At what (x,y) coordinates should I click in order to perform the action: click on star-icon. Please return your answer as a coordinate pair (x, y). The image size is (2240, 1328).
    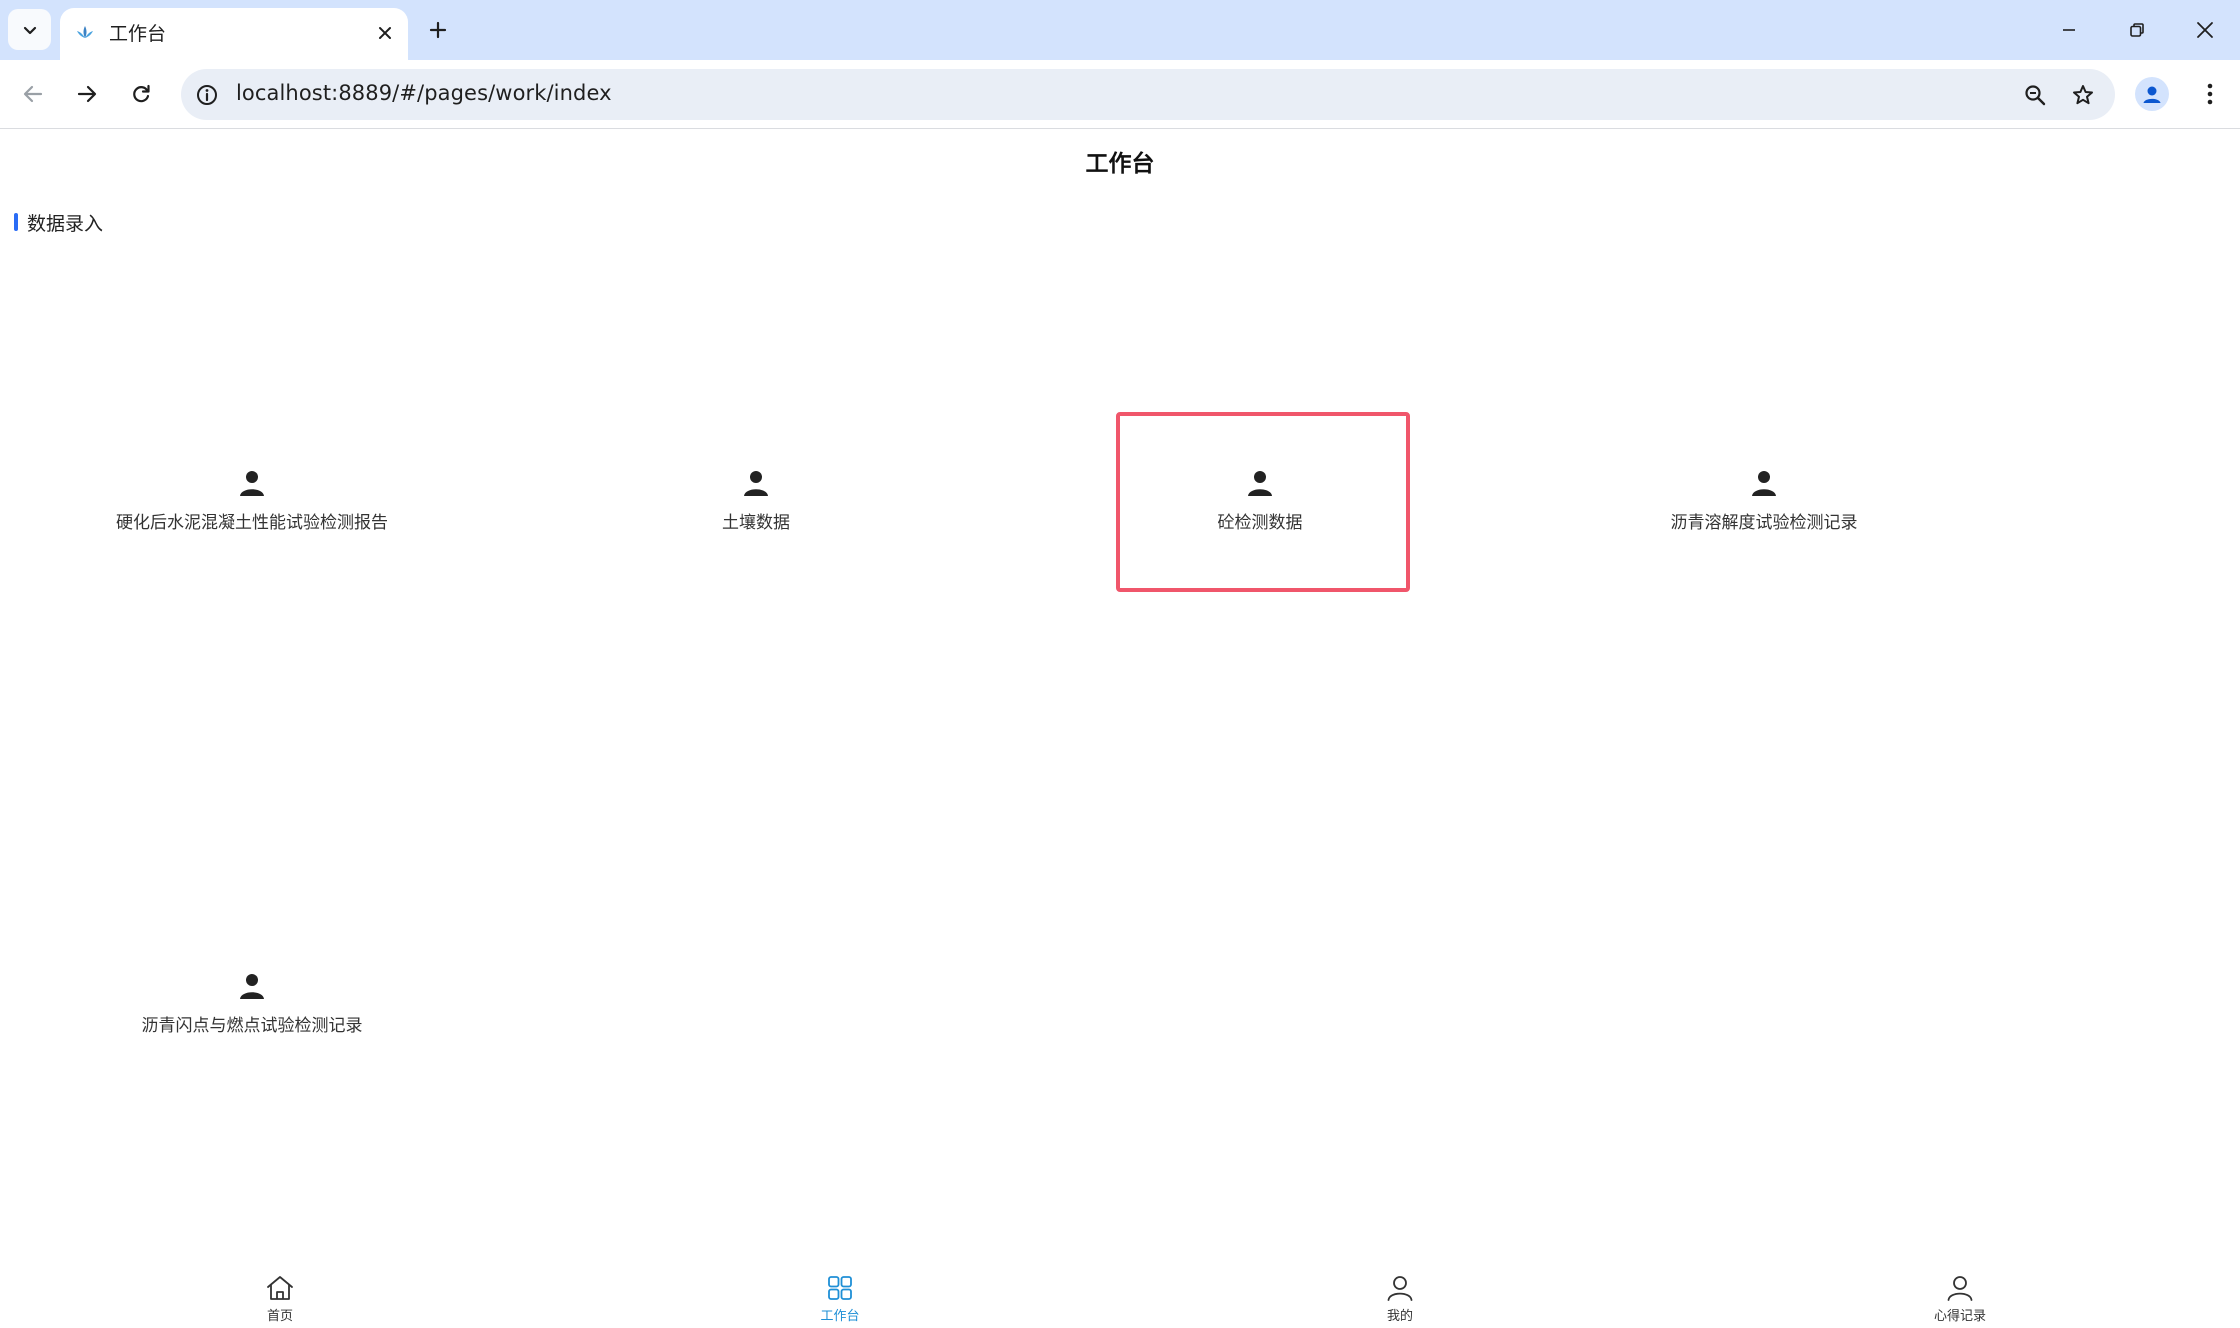
    Looking at the image, I should click on (2083, 95).